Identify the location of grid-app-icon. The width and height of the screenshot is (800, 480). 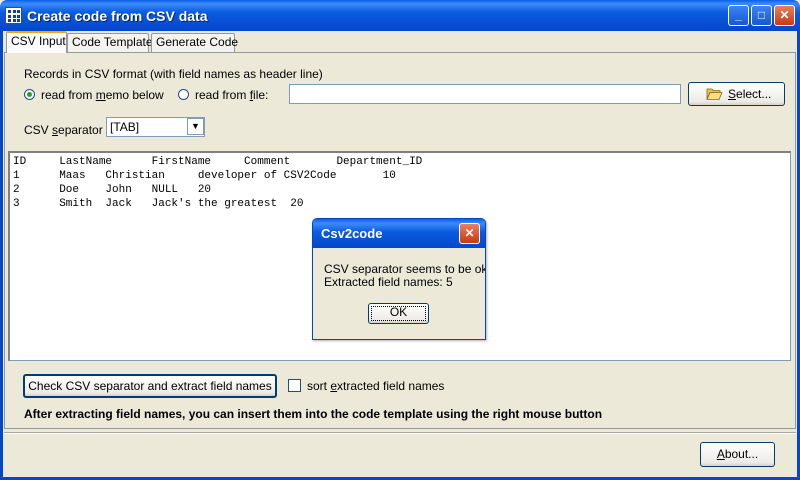
(13, 15).